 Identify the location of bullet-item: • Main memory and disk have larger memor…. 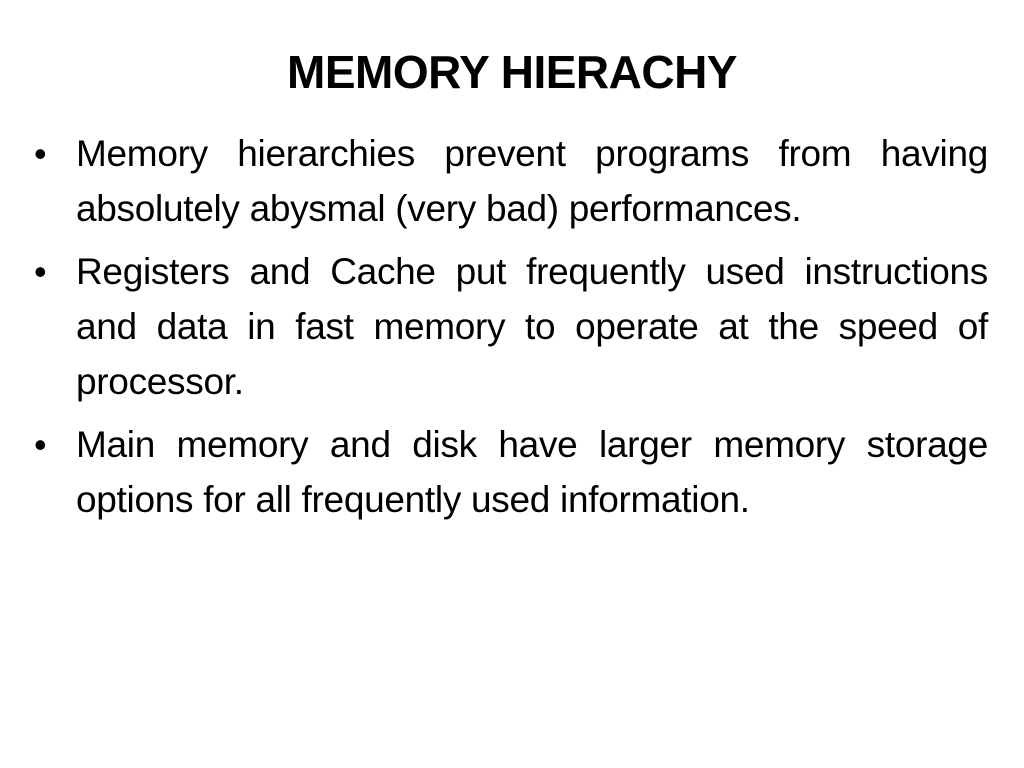
(509, 472).